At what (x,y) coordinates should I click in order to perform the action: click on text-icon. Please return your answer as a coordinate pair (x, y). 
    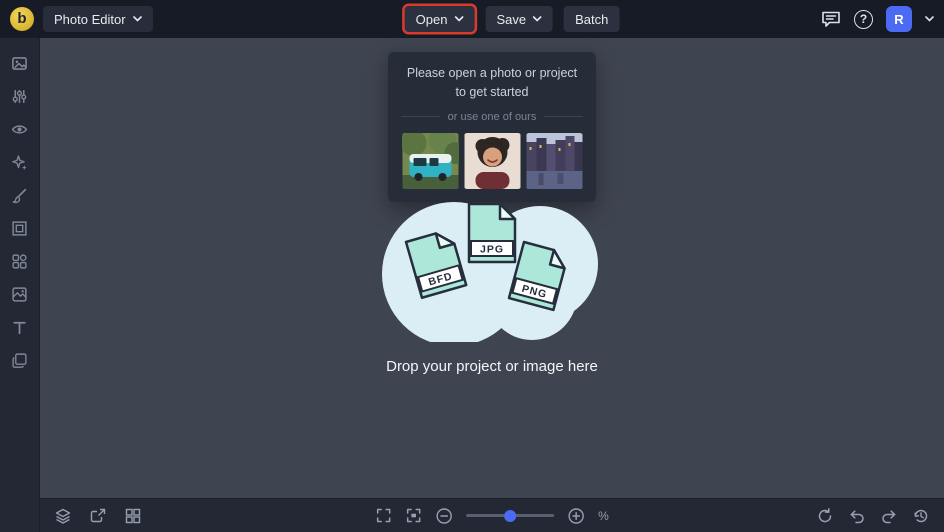
    Looking at the image, I should click on (19, 327).